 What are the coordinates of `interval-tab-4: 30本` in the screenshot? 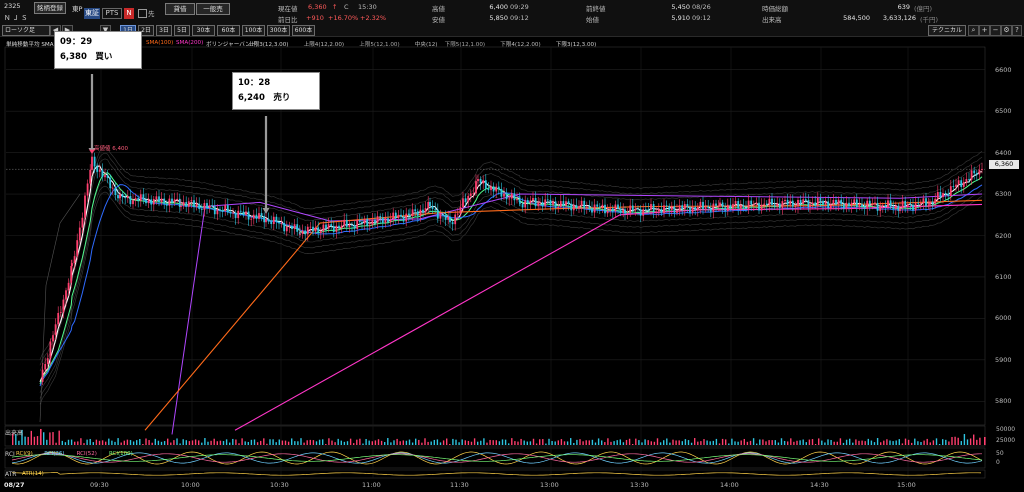 It's located at (203, 30).